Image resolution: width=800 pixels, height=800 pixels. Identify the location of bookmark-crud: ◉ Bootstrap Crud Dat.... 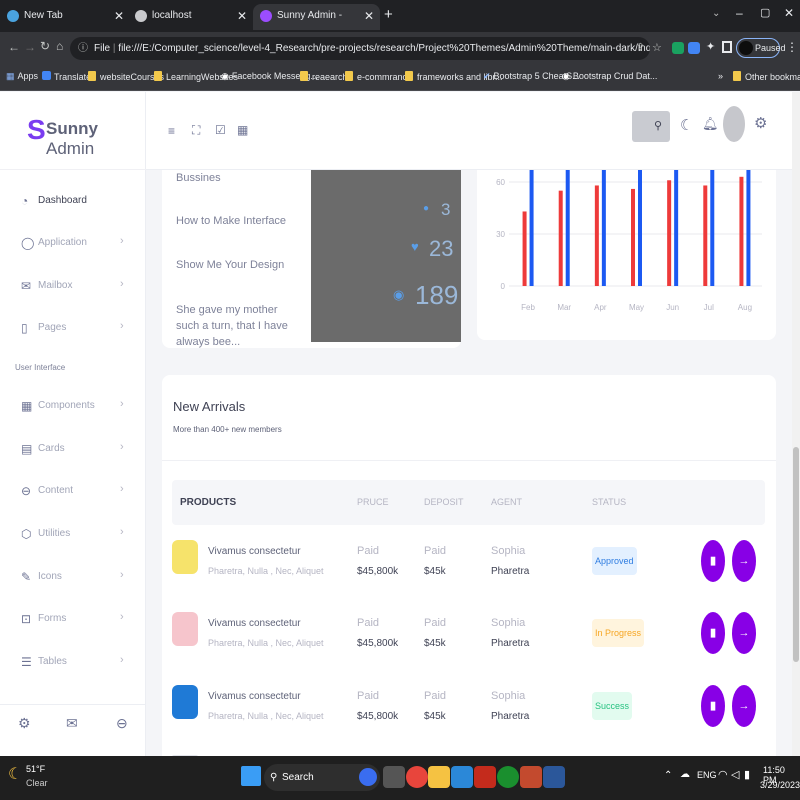
(609, 76).